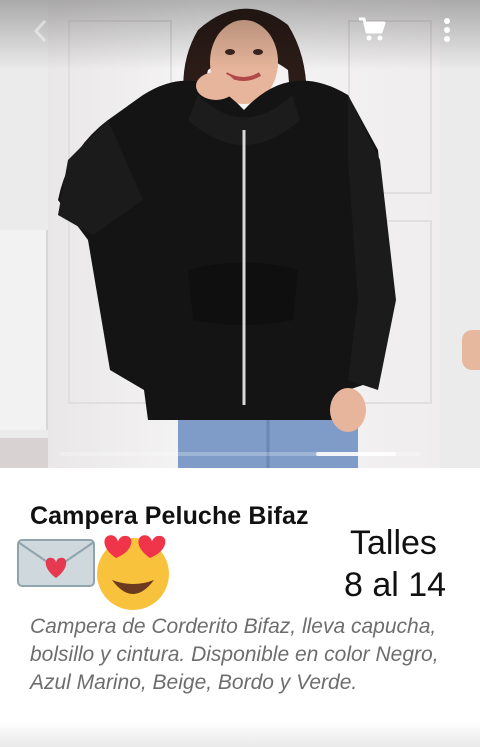 This screenshot has width=480, height=747. What do you see at coordinates (409, 564) in the screenshot?
I see `sizes-label: Talles 8 al 14` at bounding box center [409, 564].